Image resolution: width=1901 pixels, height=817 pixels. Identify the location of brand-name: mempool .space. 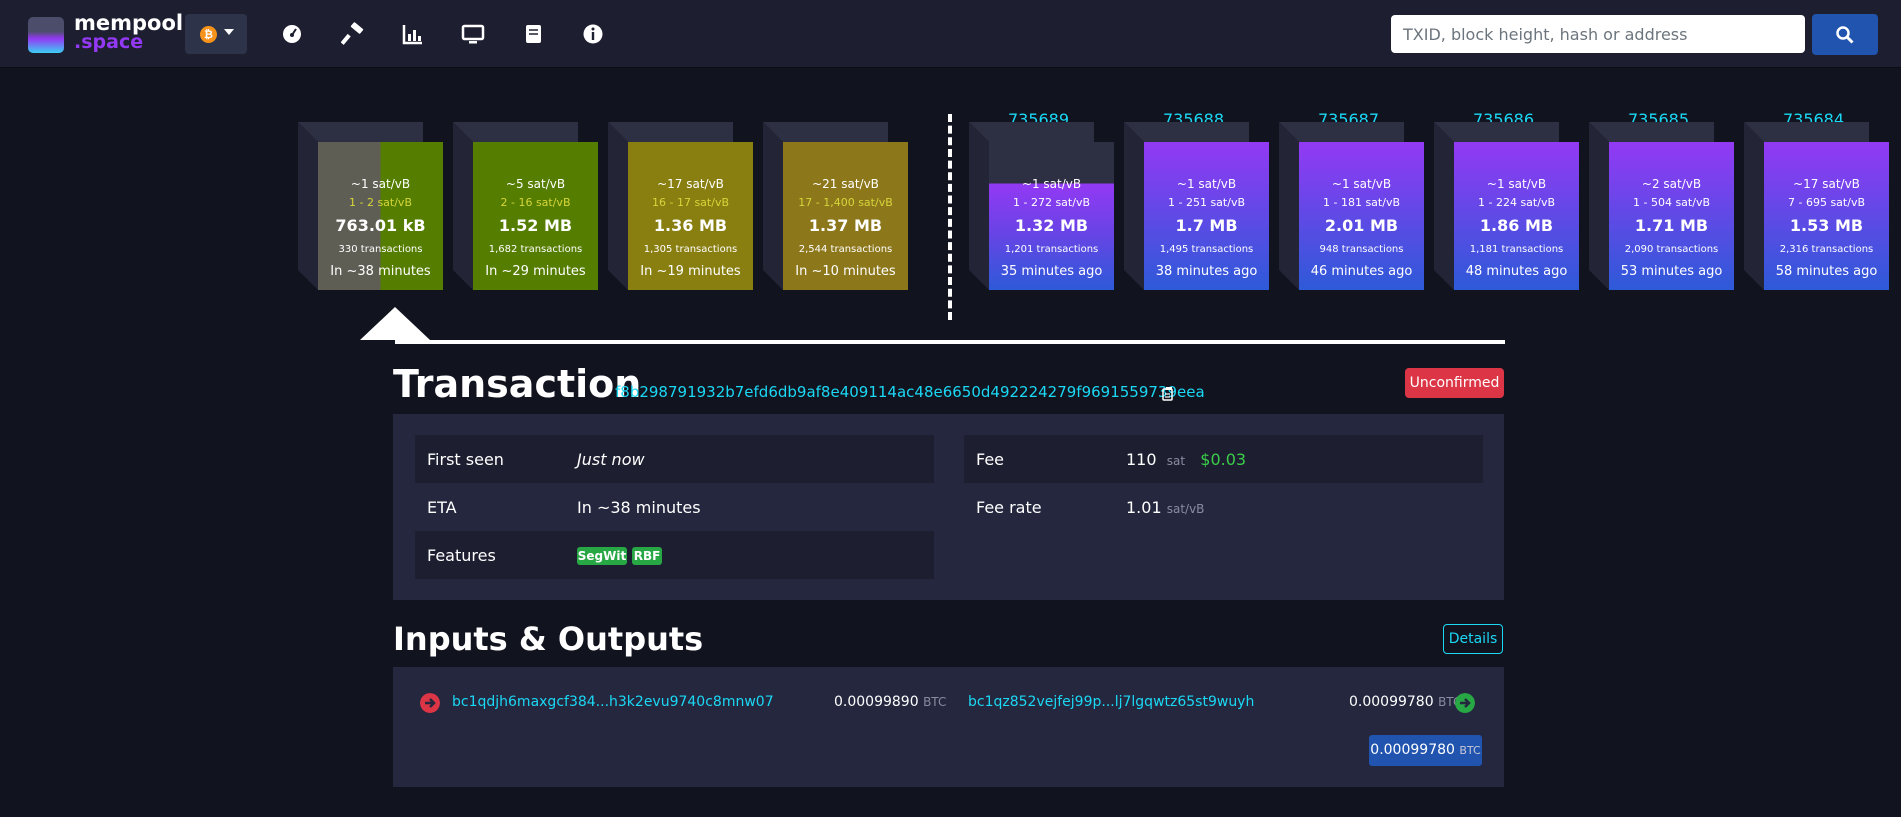
(128, 32).